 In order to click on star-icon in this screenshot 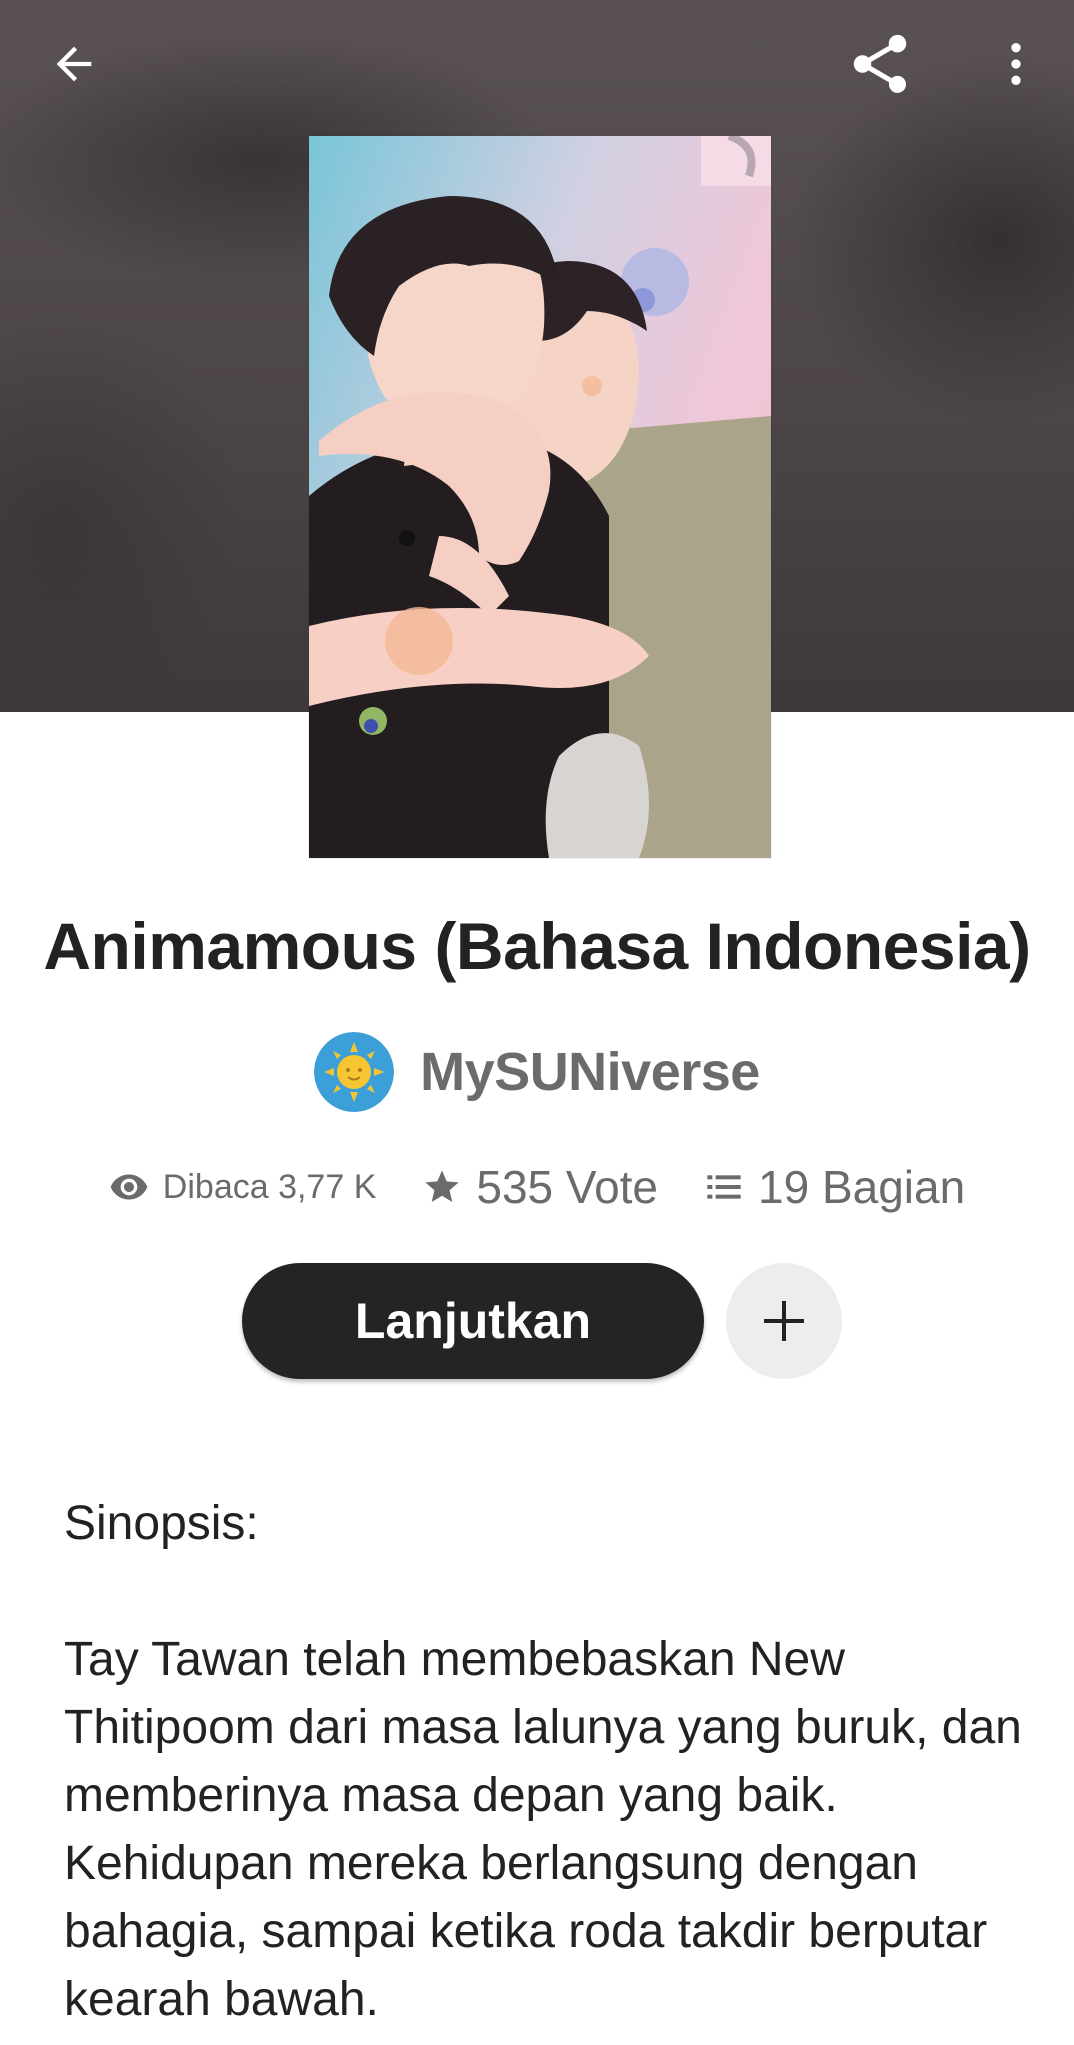, I will do `click(442, 1186)`.